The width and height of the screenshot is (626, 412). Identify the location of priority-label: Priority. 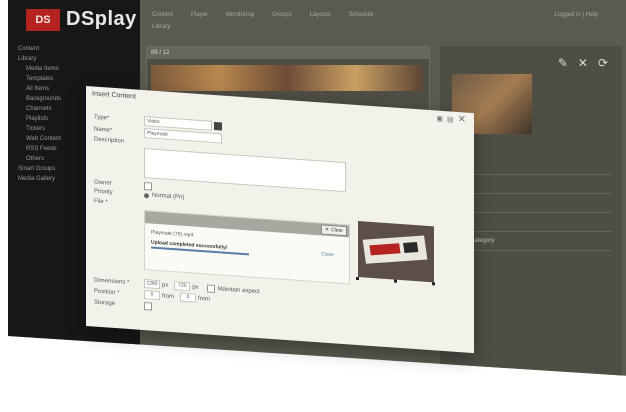
(103, 192).